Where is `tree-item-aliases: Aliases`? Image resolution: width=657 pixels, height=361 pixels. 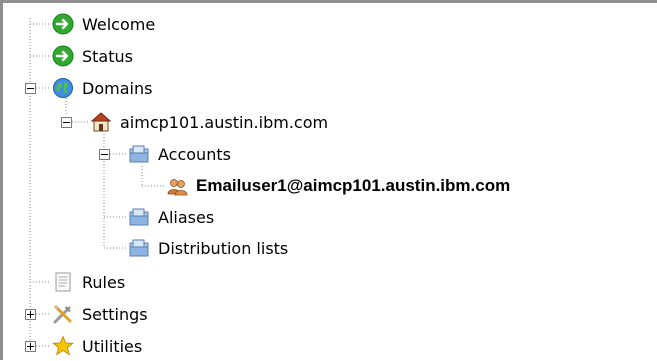 tree-item-aliases: Aliases is located at coordinates (171, 217).